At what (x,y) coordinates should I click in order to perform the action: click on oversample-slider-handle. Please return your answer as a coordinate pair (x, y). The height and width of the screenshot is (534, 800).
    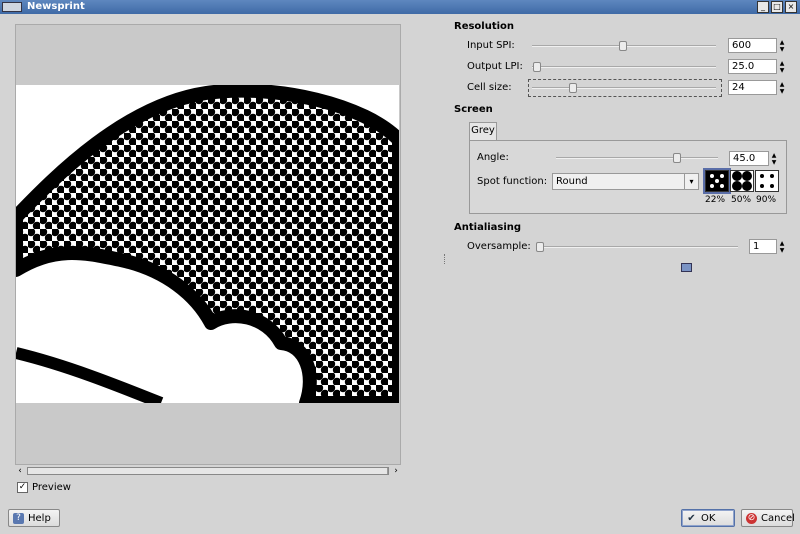
    Looking at the image, I should click on (540, 247).